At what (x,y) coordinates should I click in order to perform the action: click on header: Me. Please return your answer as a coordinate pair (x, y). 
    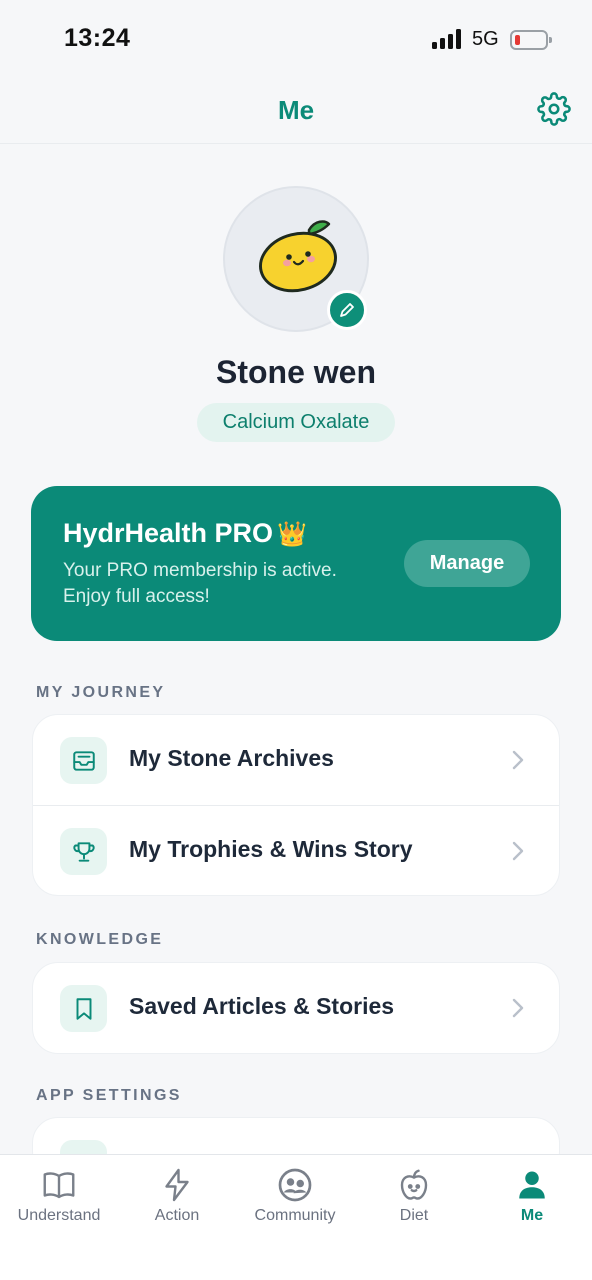
    Looking at the image, I should click on (296, 111).